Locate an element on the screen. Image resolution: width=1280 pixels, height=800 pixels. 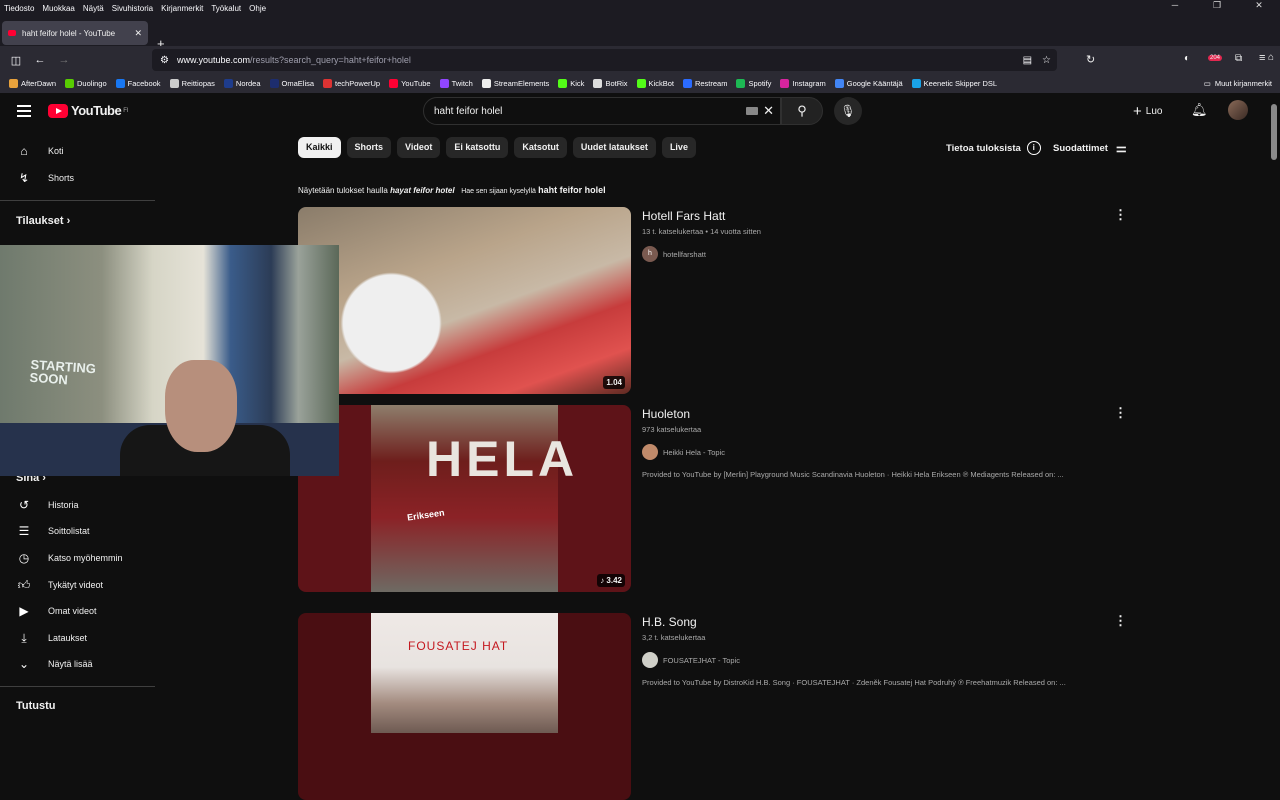
video-thumbnail: FOUSATEJ HAT is located at coordinates (464, 706).